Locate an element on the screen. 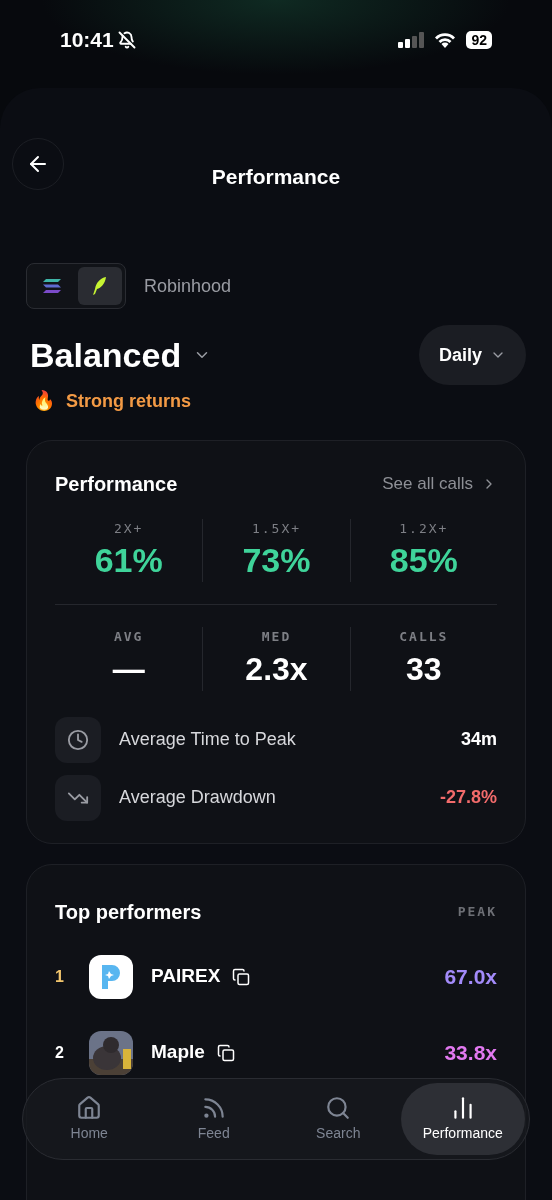  platform-label: Robinhood is located at coordinates (188, 286).